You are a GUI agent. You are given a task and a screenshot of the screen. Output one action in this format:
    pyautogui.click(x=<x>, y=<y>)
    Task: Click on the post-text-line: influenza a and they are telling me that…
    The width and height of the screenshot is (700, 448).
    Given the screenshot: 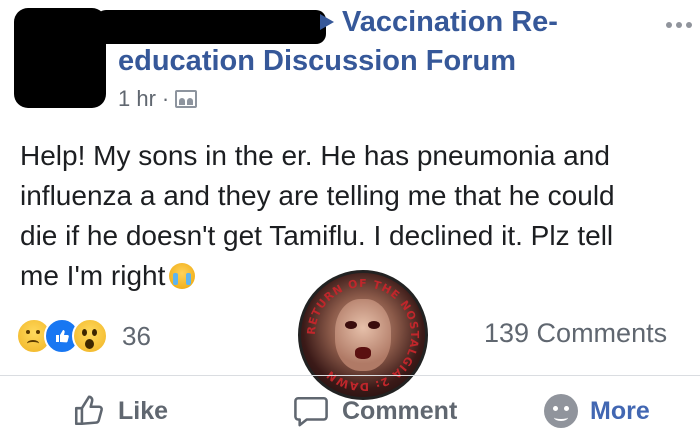 What is the action you would take?
    pyautogui.click(x=317, y=195)
    